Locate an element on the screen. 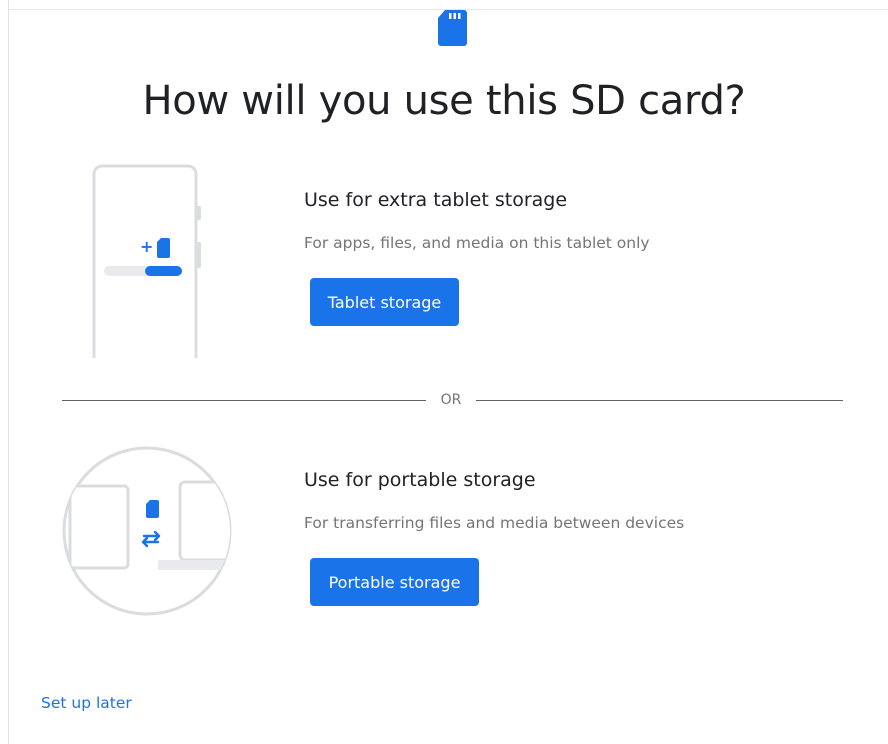 The width and height of the screenshot is (888, 744). page-title: How will you use this SD card? is located at coordinates (444, 101).